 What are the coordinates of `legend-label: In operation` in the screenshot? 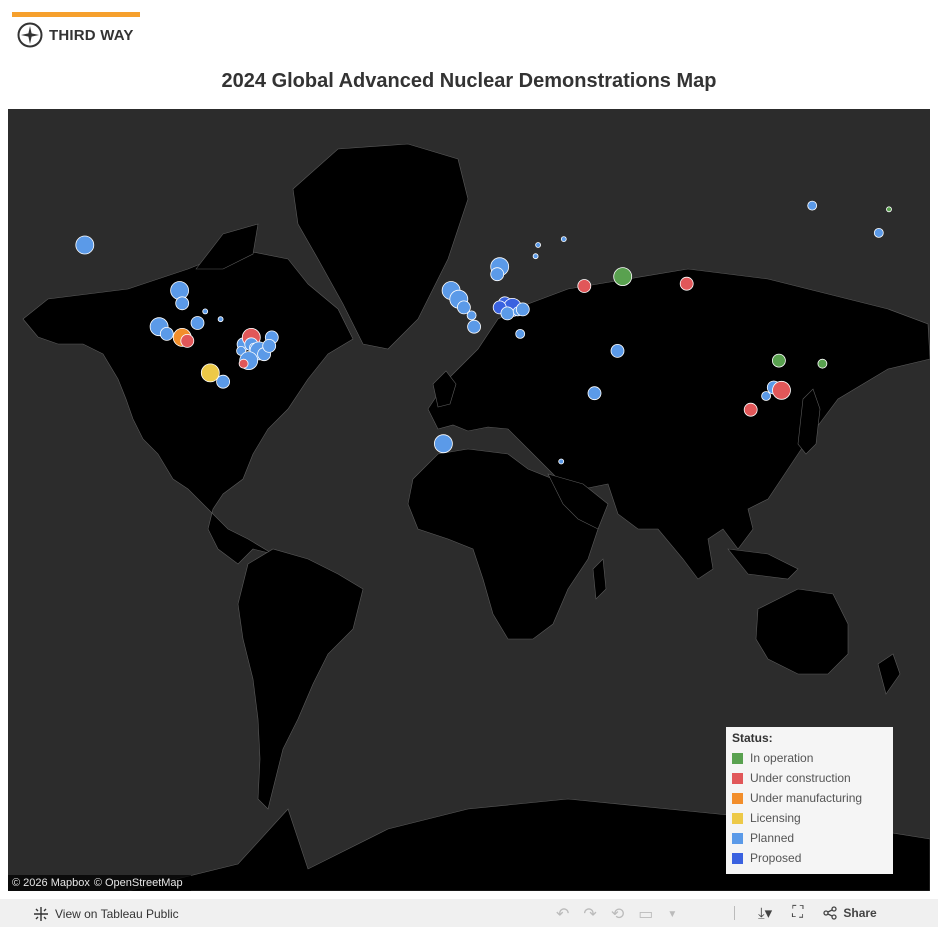 It's located at (782, 758).